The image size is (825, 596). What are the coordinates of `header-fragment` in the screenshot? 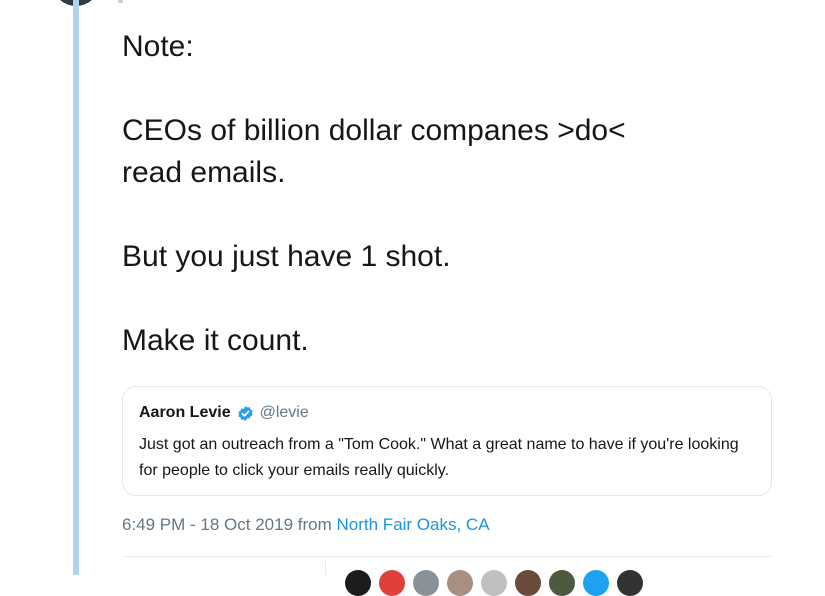 It's located at (120, 1).